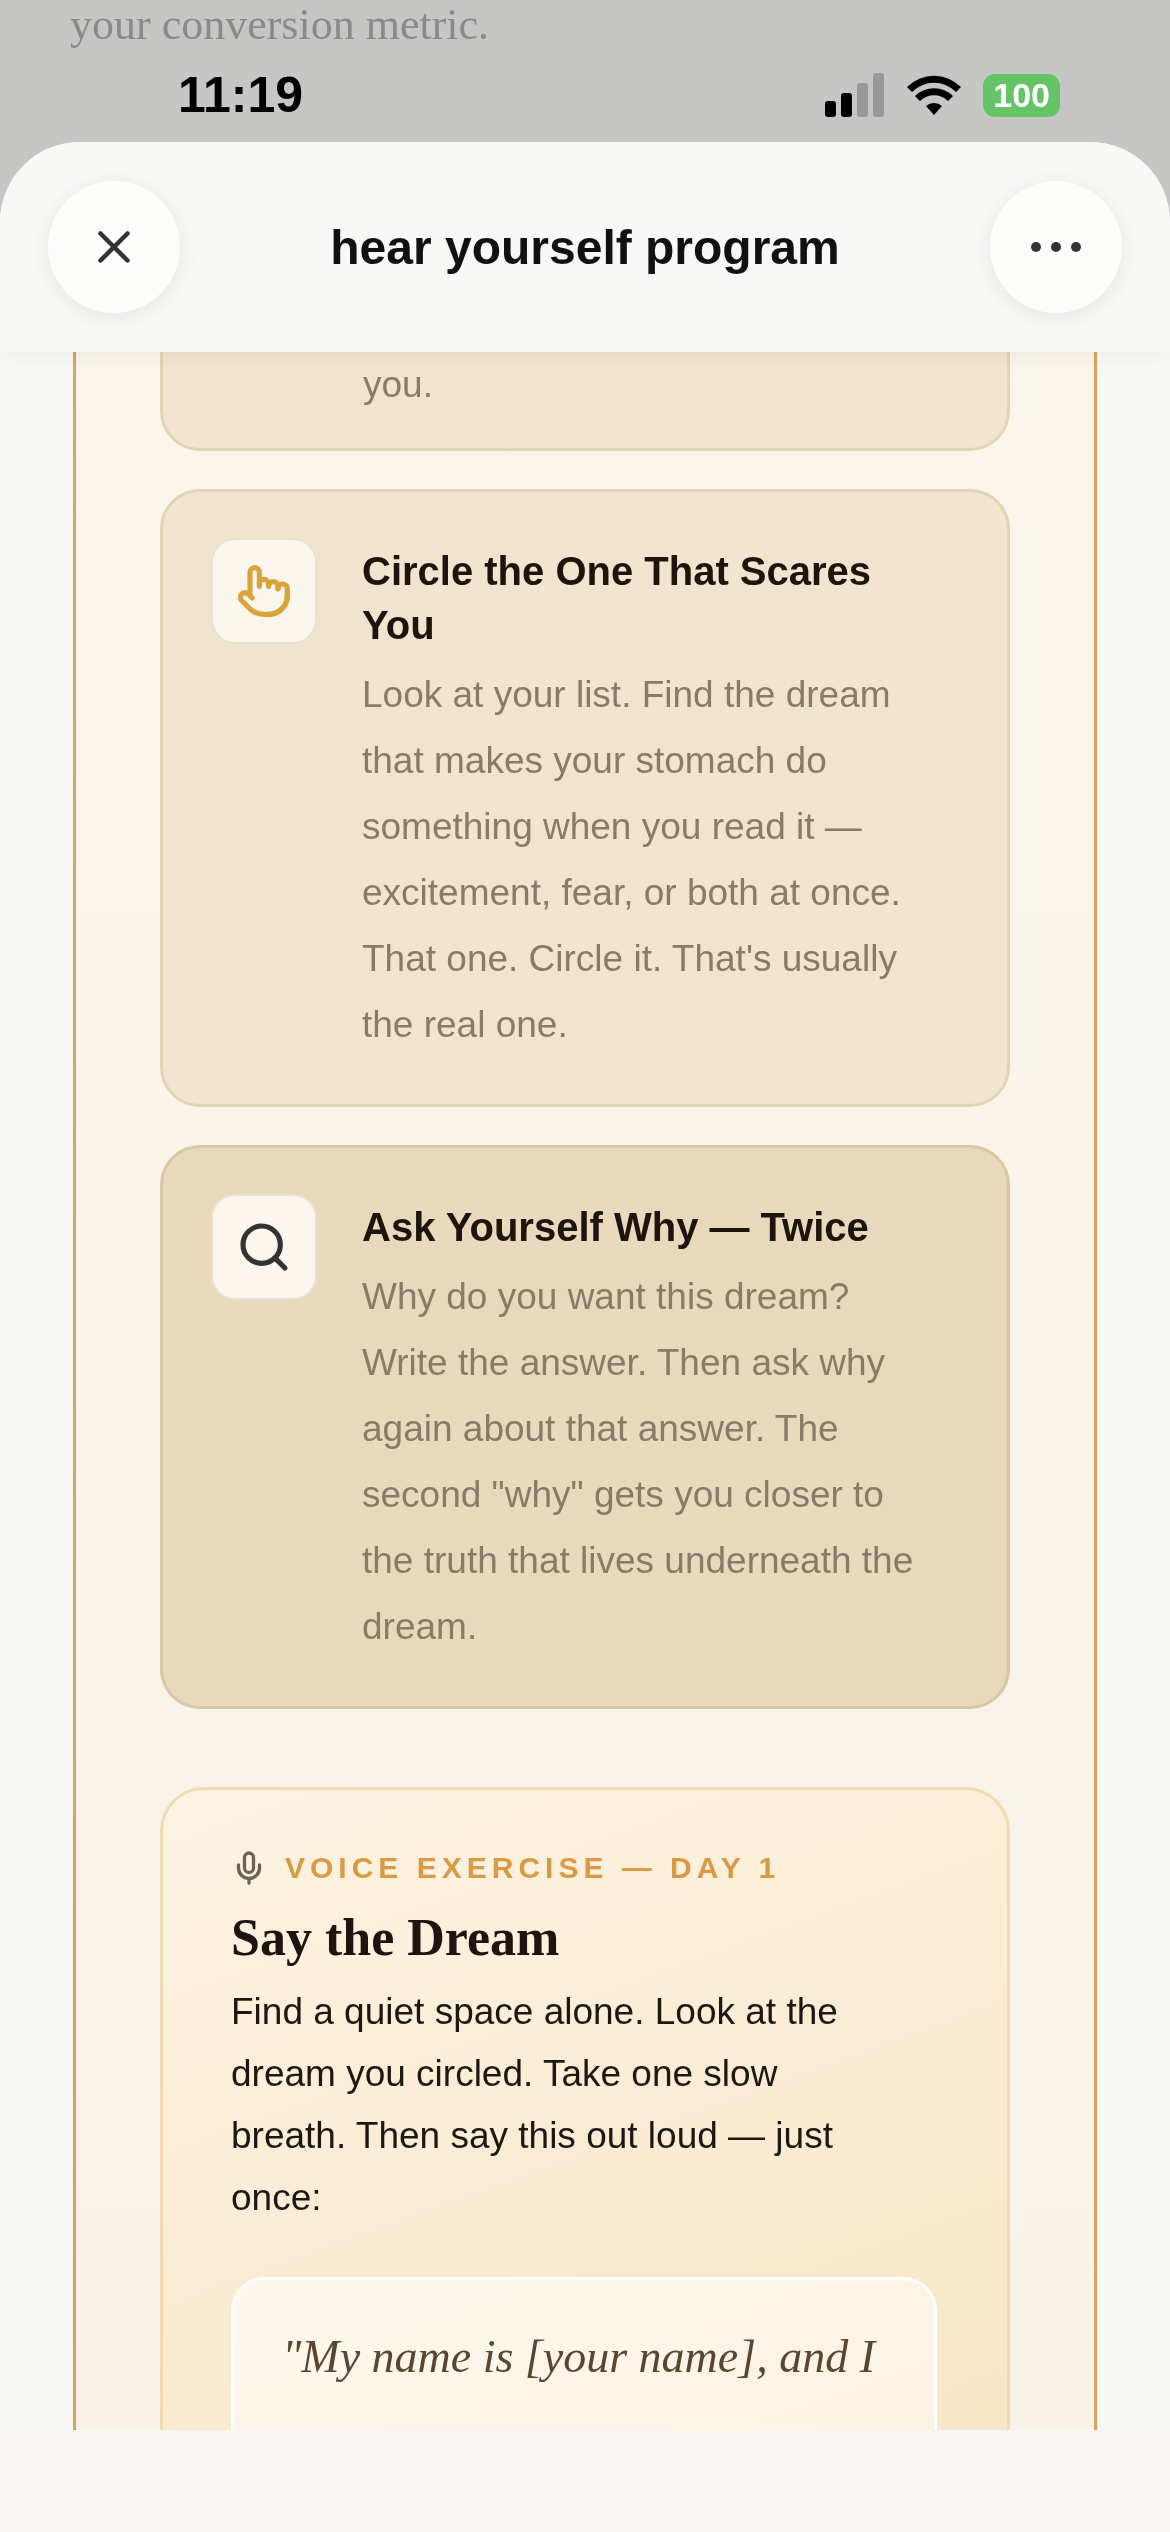 The width and height of the screenshot is (1170, 2532). Describe the element at coordinates (396, 1937) in the screenshot. I see `exercise-title: Say the Dream` at that location.